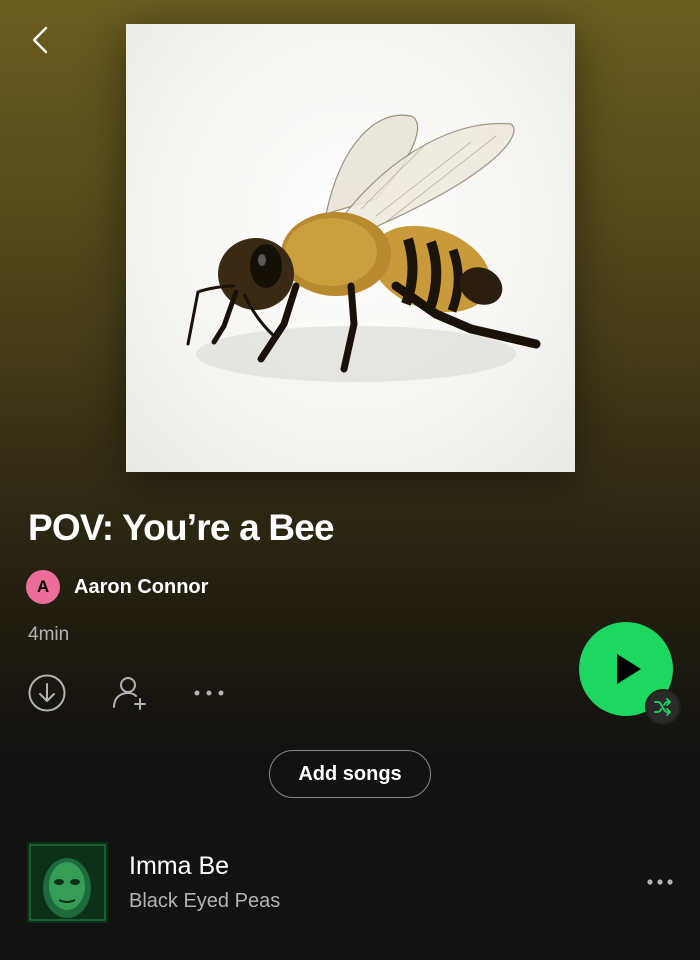  I want to click on shuffle-icon, so click(662, 707).